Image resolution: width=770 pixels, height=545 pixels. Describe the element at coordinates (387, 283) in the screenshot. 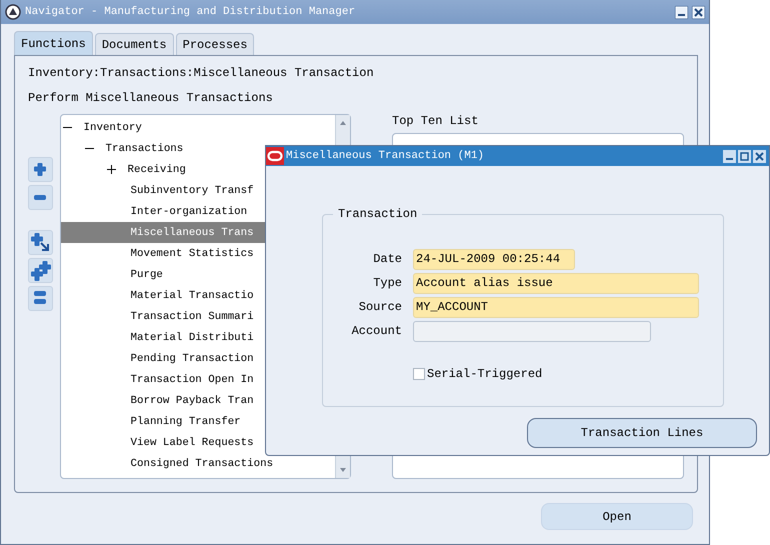

I see `field-label: Type` at that location.